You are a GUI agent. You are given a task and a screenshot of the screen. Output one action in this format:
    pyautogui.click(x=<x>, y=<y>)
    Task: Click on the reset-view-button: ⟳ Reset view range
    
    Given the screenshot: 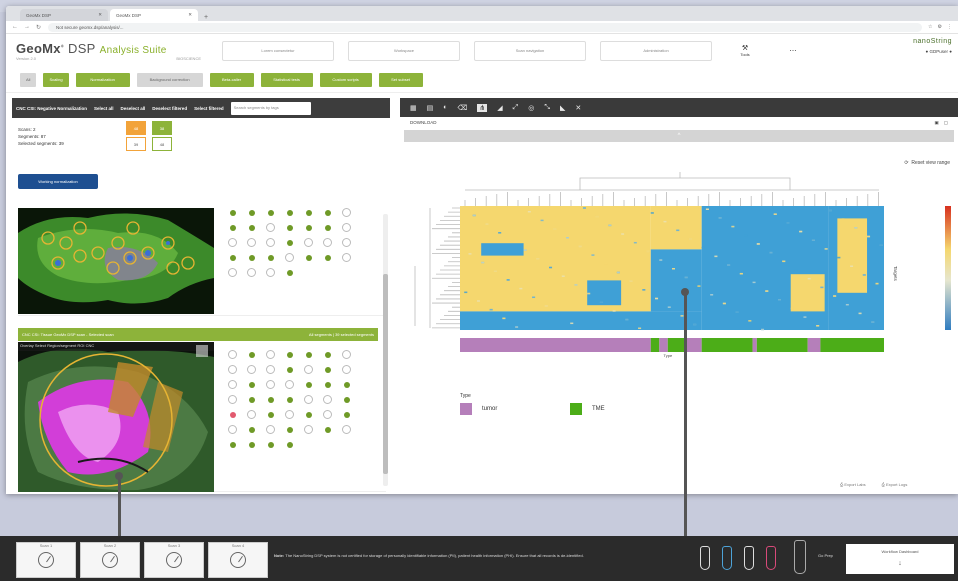 What is the action you would take?
    pyautogui.click(x=927, y=163)
    